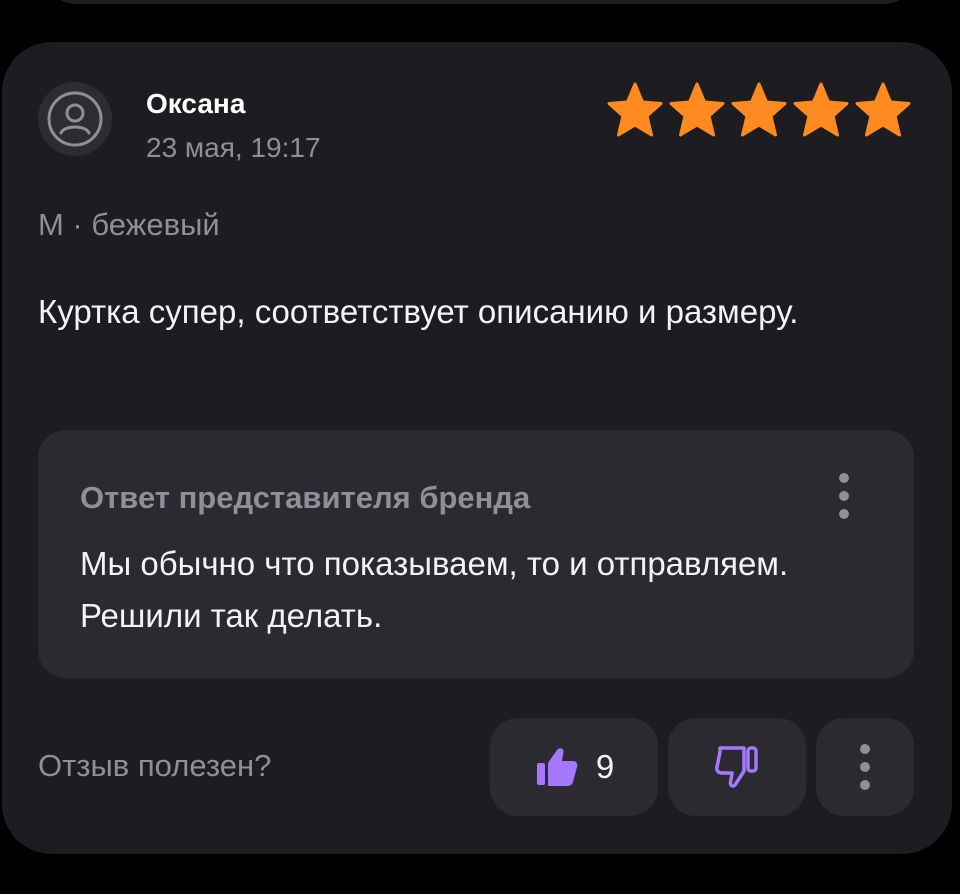 The width and height of the screenshot is (960, 894). Describe the element at coordinates (196, 103) in the screenshot. I see `author-name: Оксана` at that location.